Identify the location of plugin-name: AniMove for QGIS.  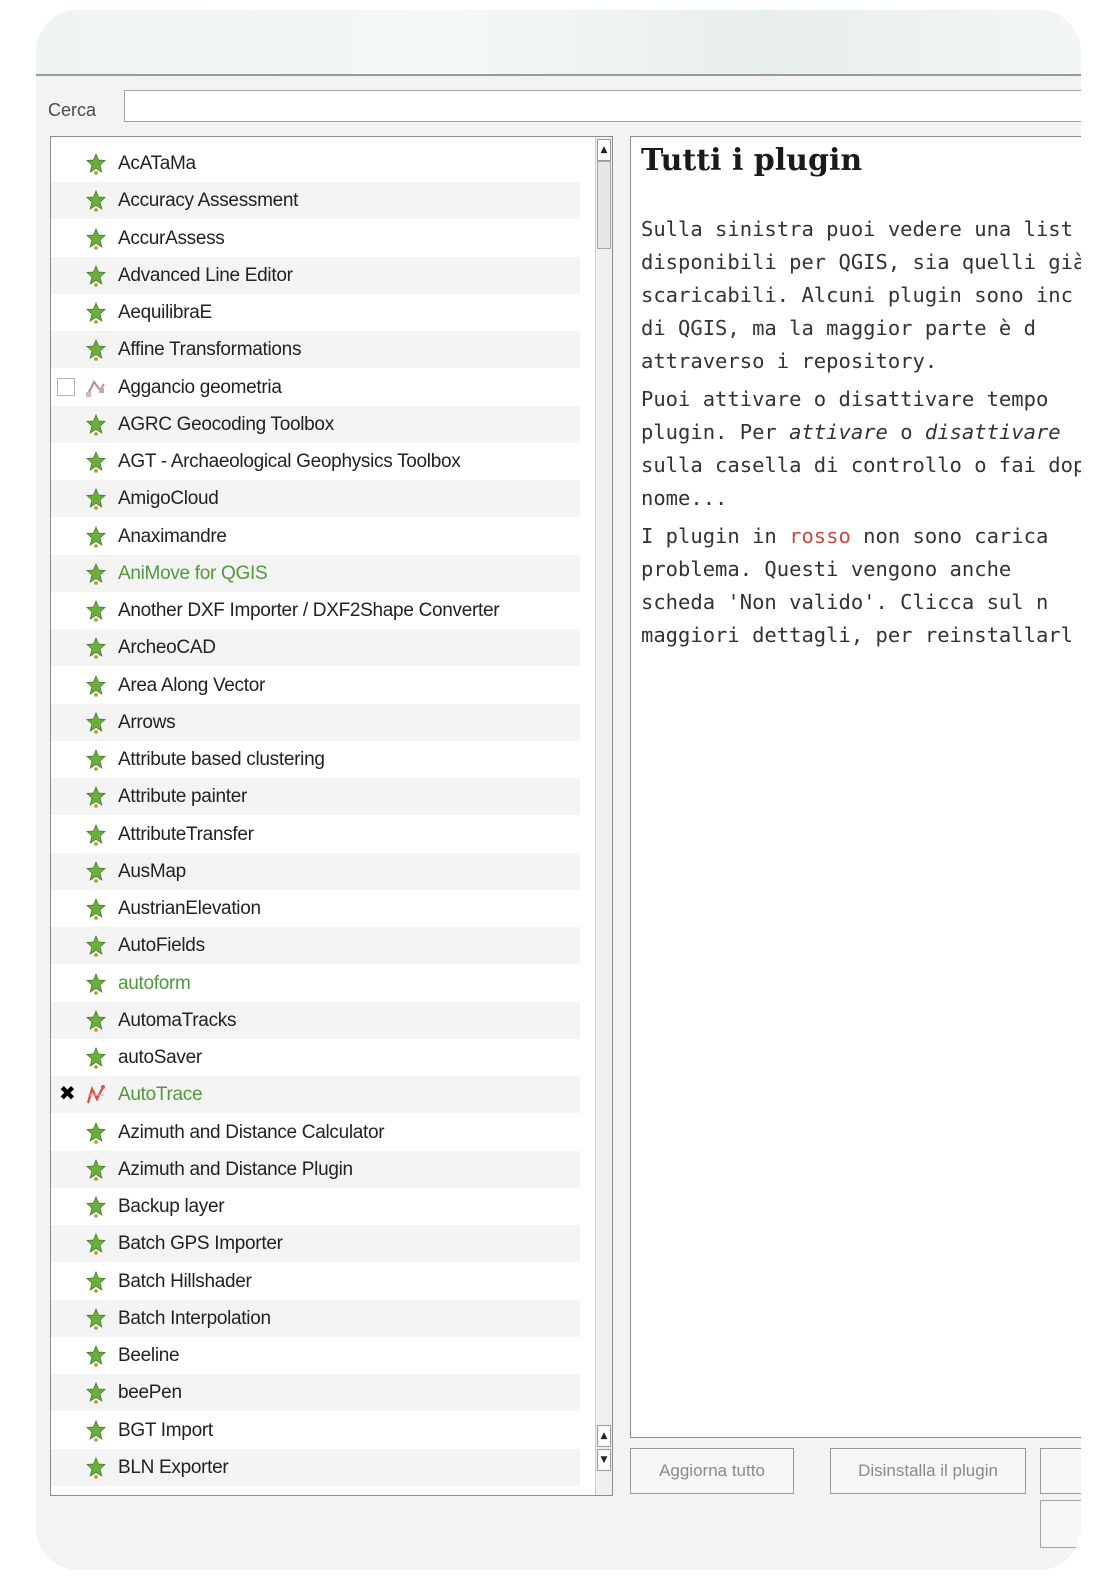
(193, 573).